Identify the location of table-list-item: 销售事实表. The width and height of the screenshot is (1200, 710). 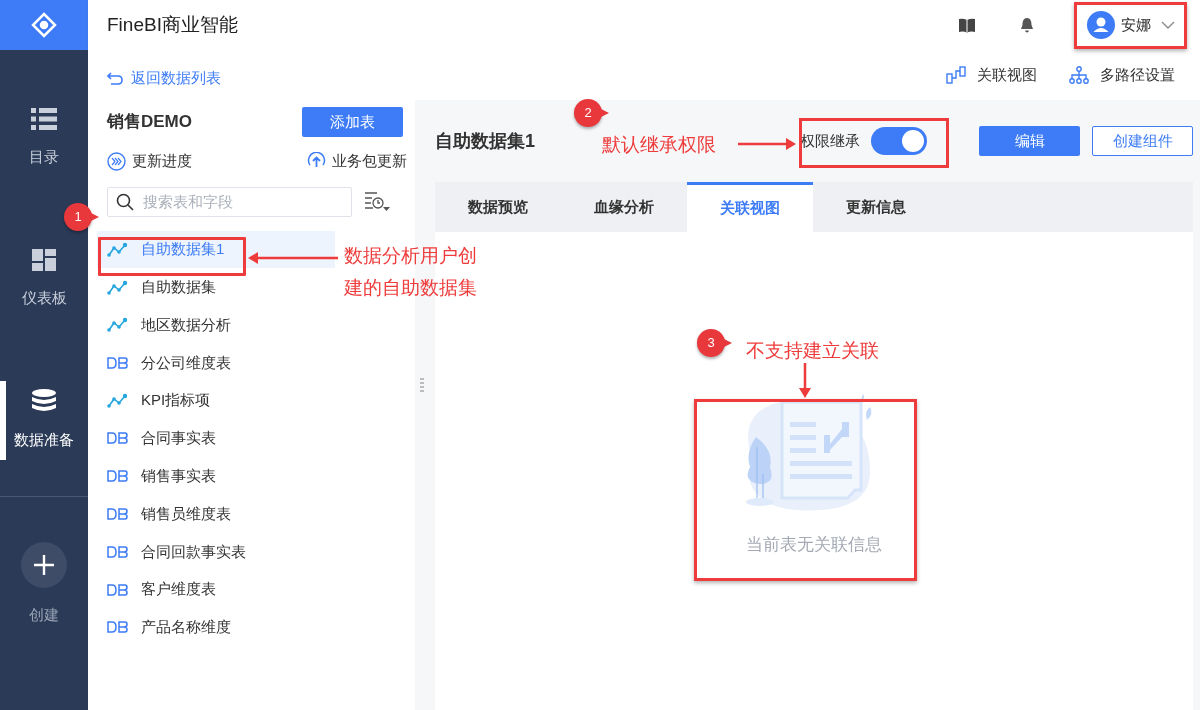
(216, 476).